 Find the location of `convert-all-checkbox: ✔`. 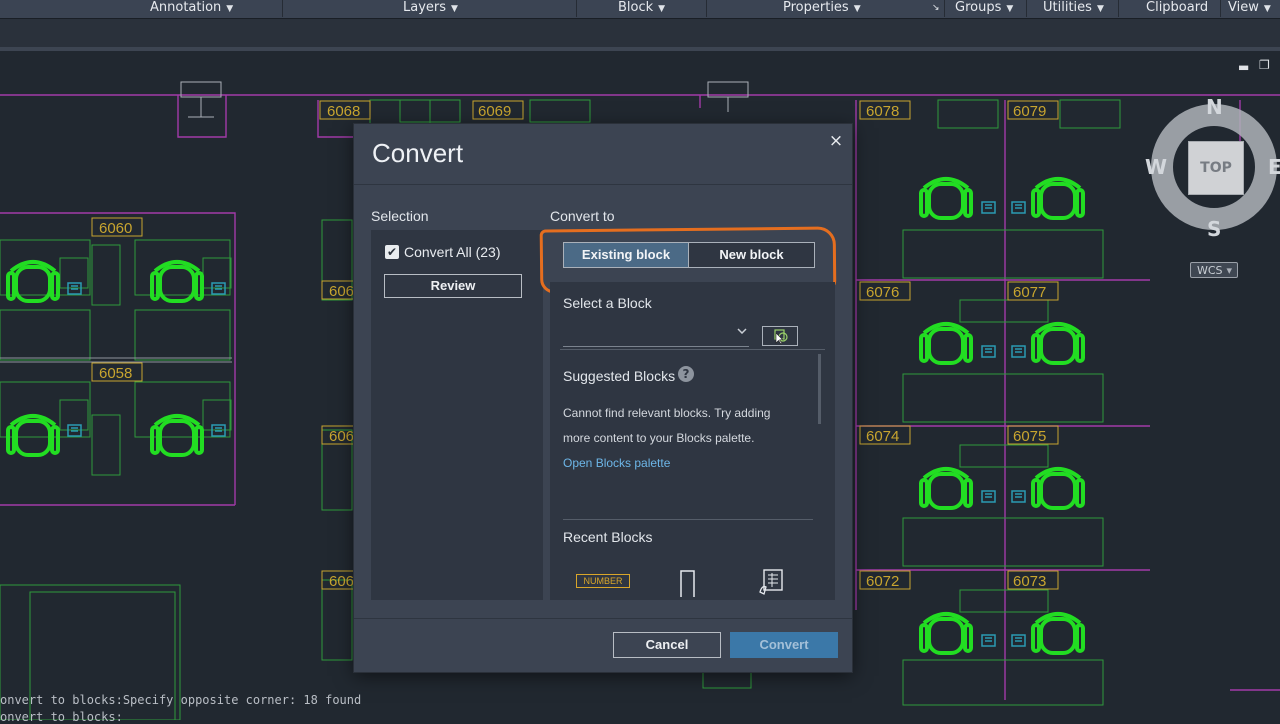

convert-all-checkbox: ✔ is located at coordinates (392, 252).